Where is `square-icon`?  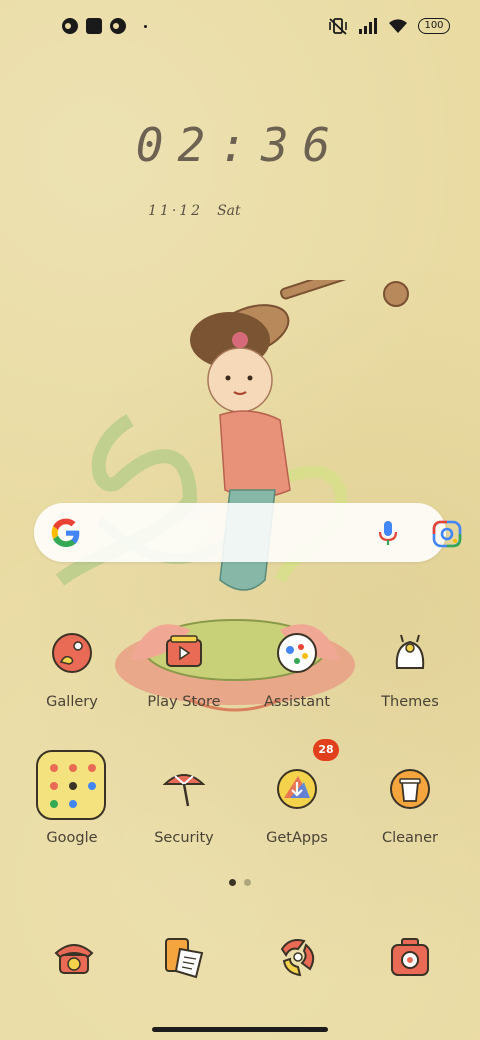
square-icon is located at coordinates (94, 26).